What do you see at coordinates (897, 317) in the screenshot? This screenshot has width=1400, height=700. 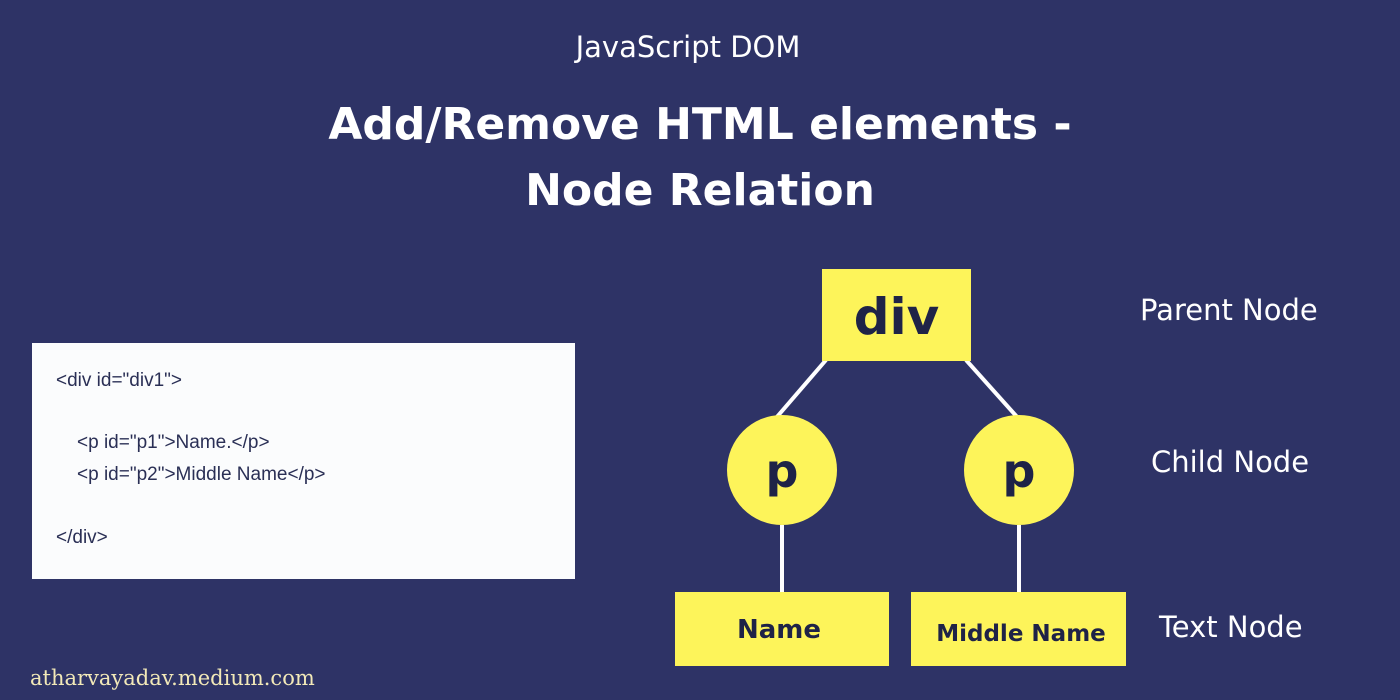 I see `node-div-label: div` at bounding box center [897, 317].